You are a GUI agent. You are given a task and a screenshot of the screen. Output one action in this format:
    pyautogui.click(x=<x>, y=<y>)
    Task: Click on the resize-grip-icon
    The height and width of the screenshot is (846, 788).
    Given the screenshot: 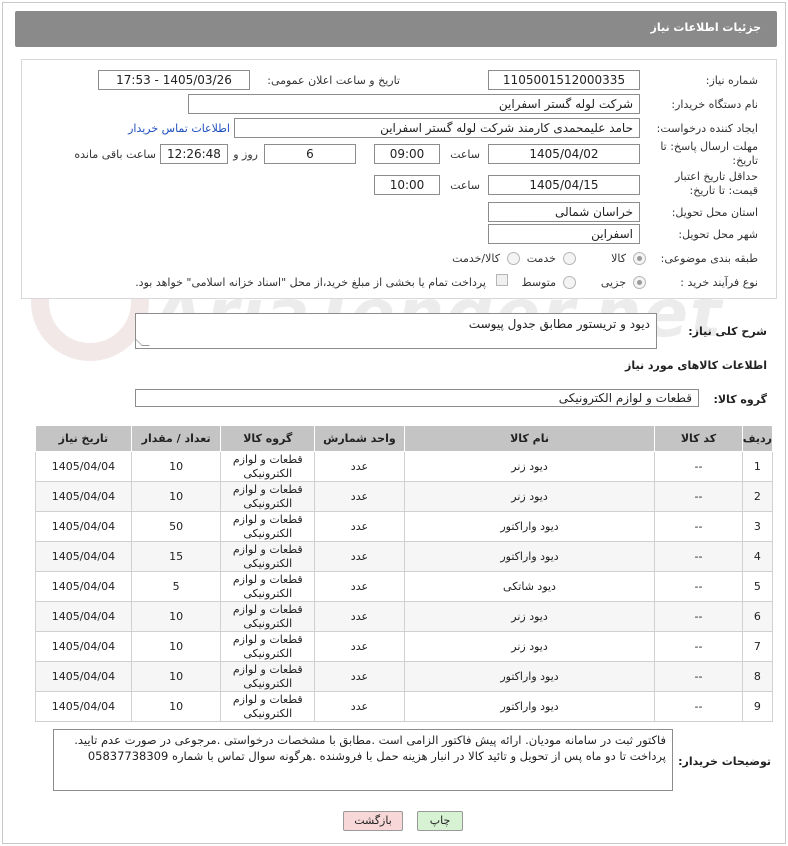 What is the action you would take?
    pyautogui.click(x=143, y=342)
    